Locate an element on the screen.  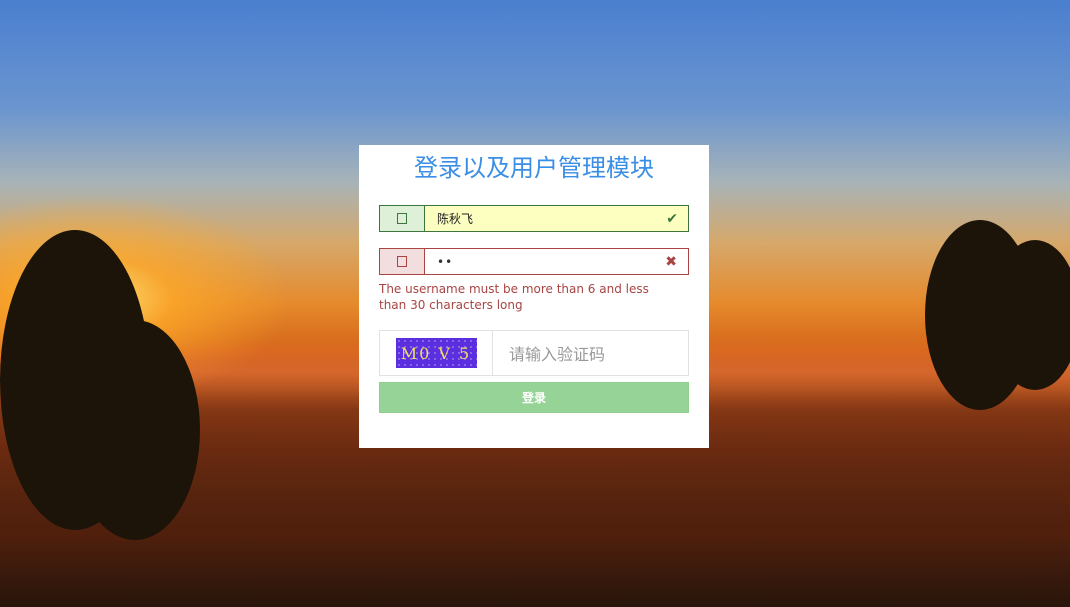
password-value: •• is located at coordinates (445, 261).